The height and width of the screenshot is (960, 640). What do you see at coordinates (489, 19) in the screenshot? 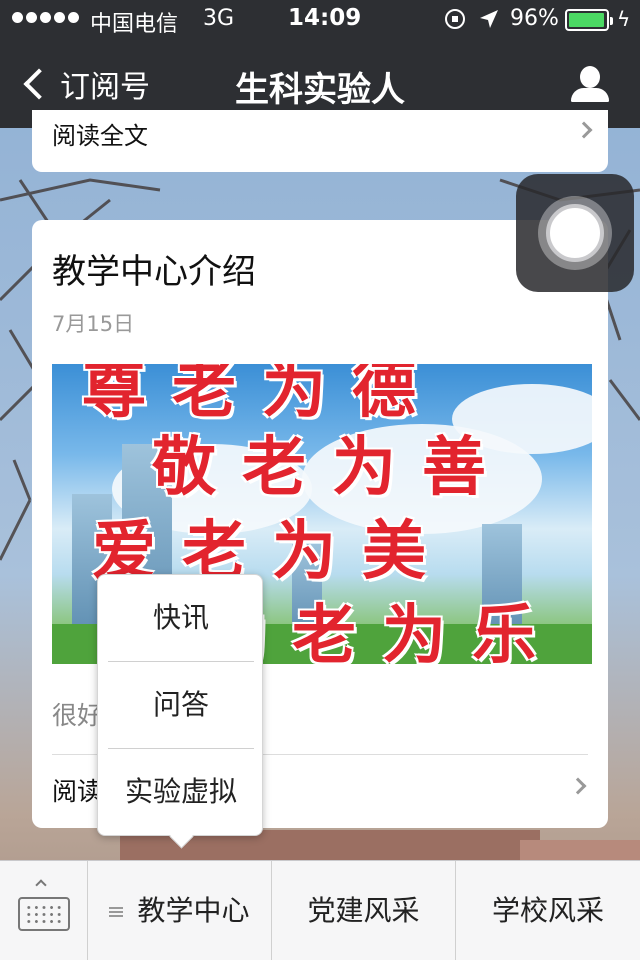
I see `location-arrow-icon` at bounding box center [489, 19].